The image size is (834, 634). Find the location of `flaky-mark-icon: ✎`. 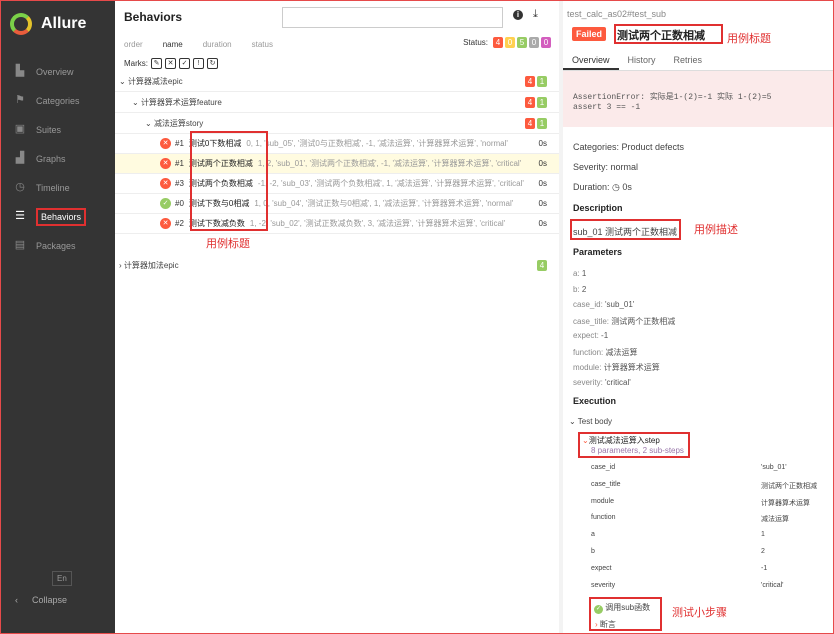

flaky-mark-icon: ✎ is located at coordinates (156, 63).